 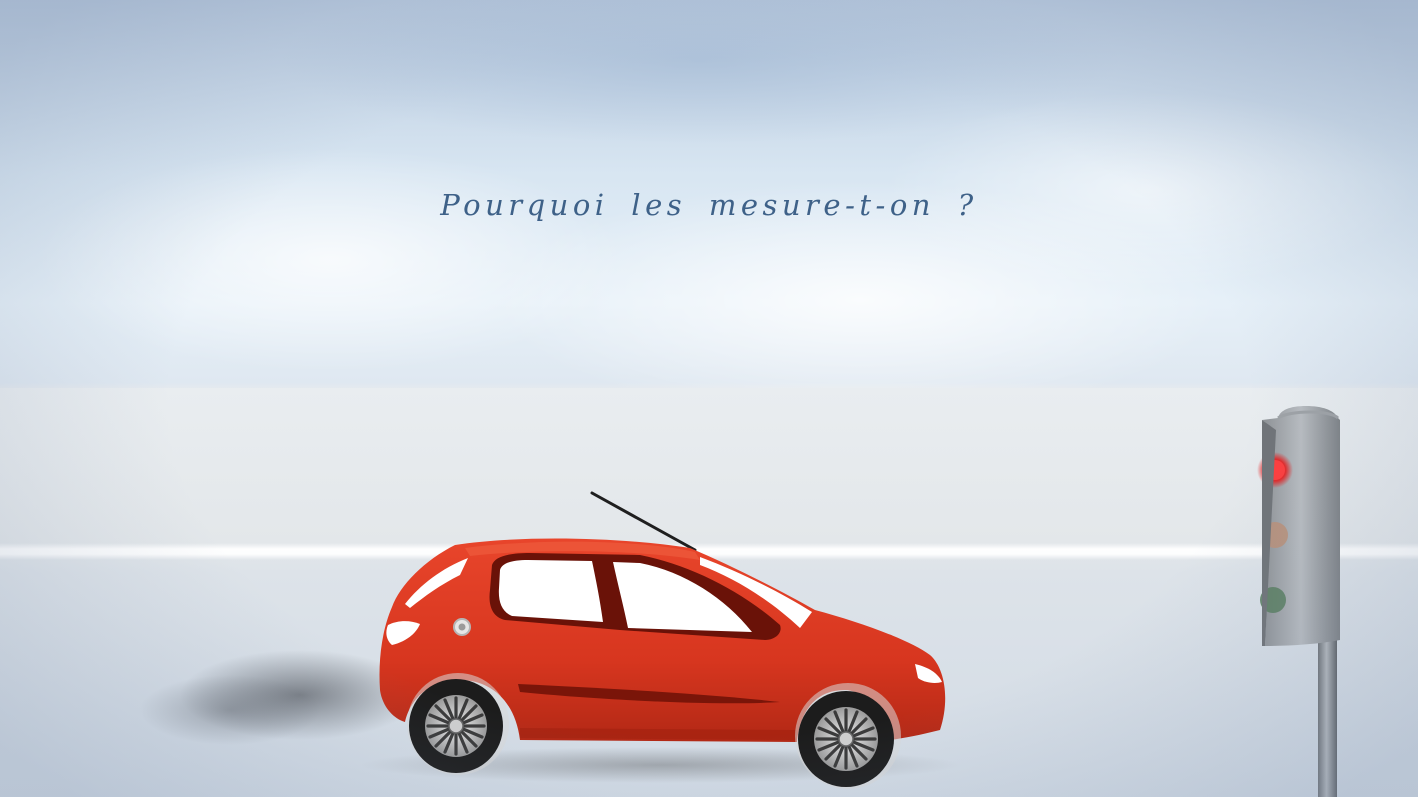 What do you see at coordinates (550, 591) in the screenshot?
I see `car-rear-side-window` at bounding box center [550, 591].